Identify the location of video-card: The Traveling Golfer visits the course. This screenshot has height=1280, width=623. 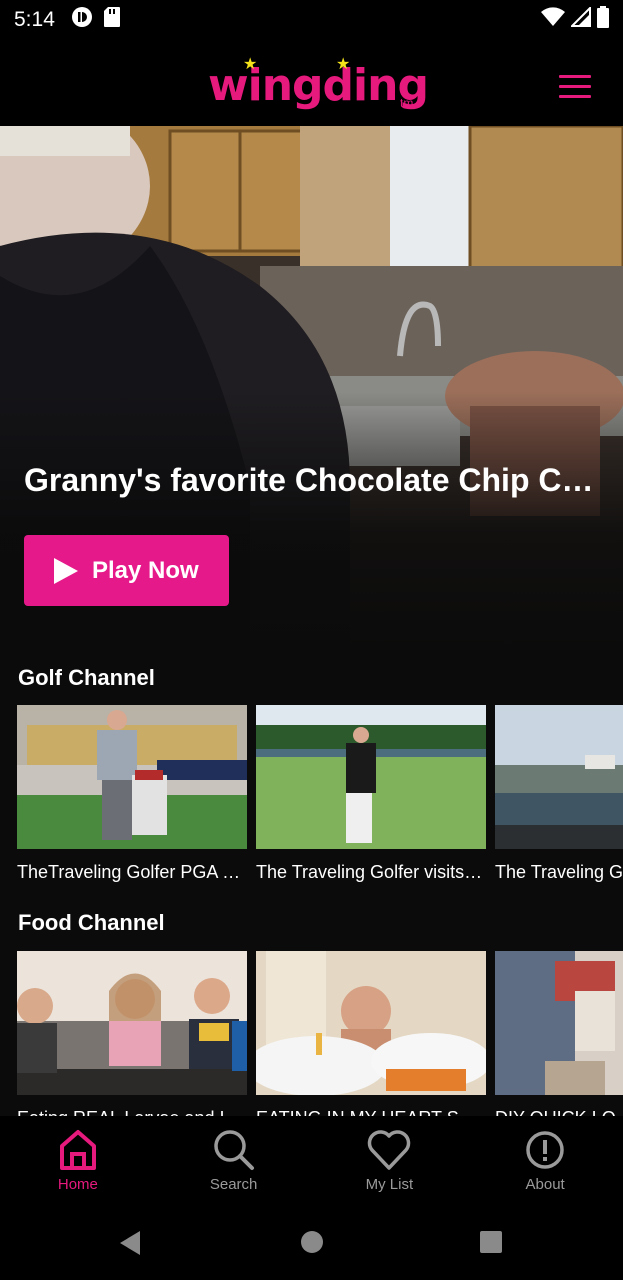
(371, 794).